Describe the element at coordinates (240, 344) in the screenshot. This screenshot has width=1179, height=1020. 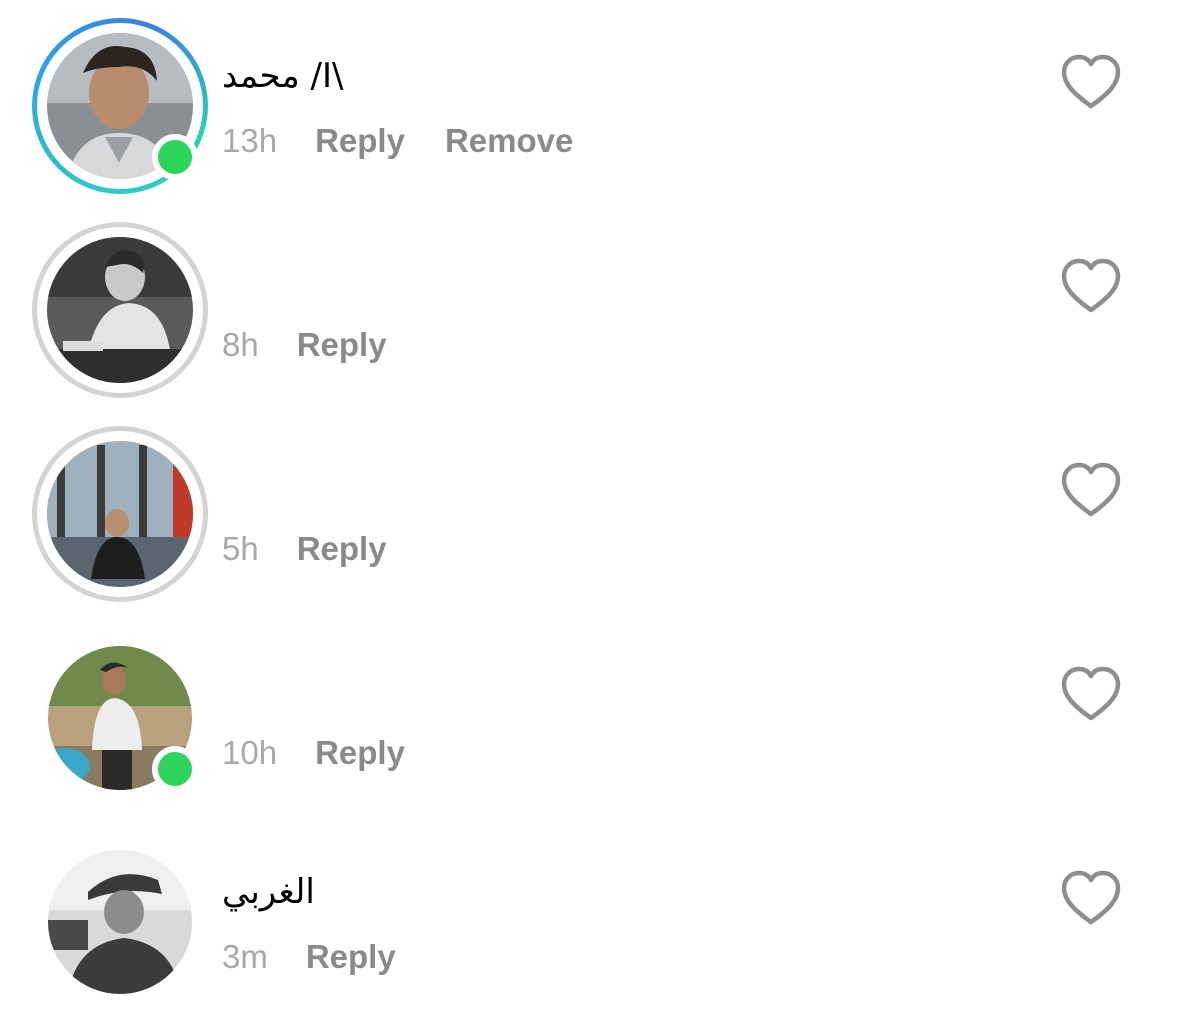
I see `comment-time: 8h` at that location.